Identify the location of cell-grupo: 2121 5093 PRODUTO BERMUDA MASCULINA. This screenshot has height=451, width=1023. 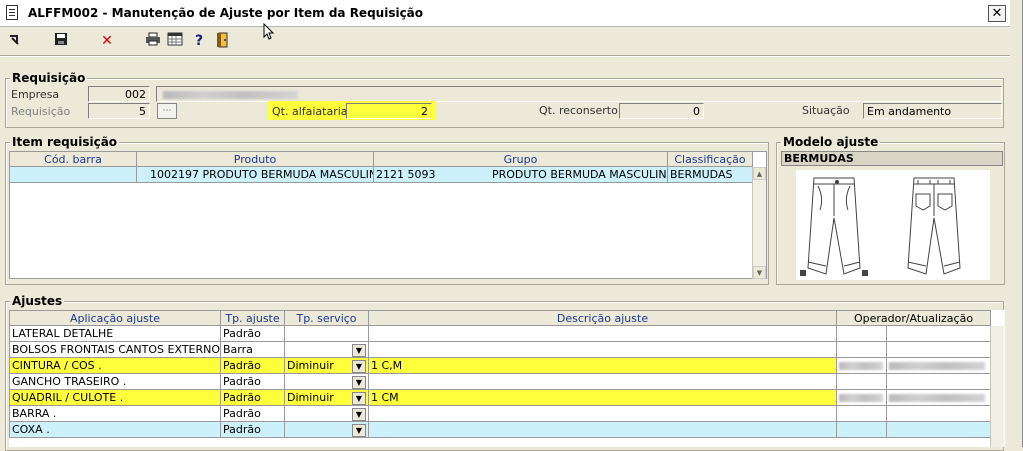
(520, 174).